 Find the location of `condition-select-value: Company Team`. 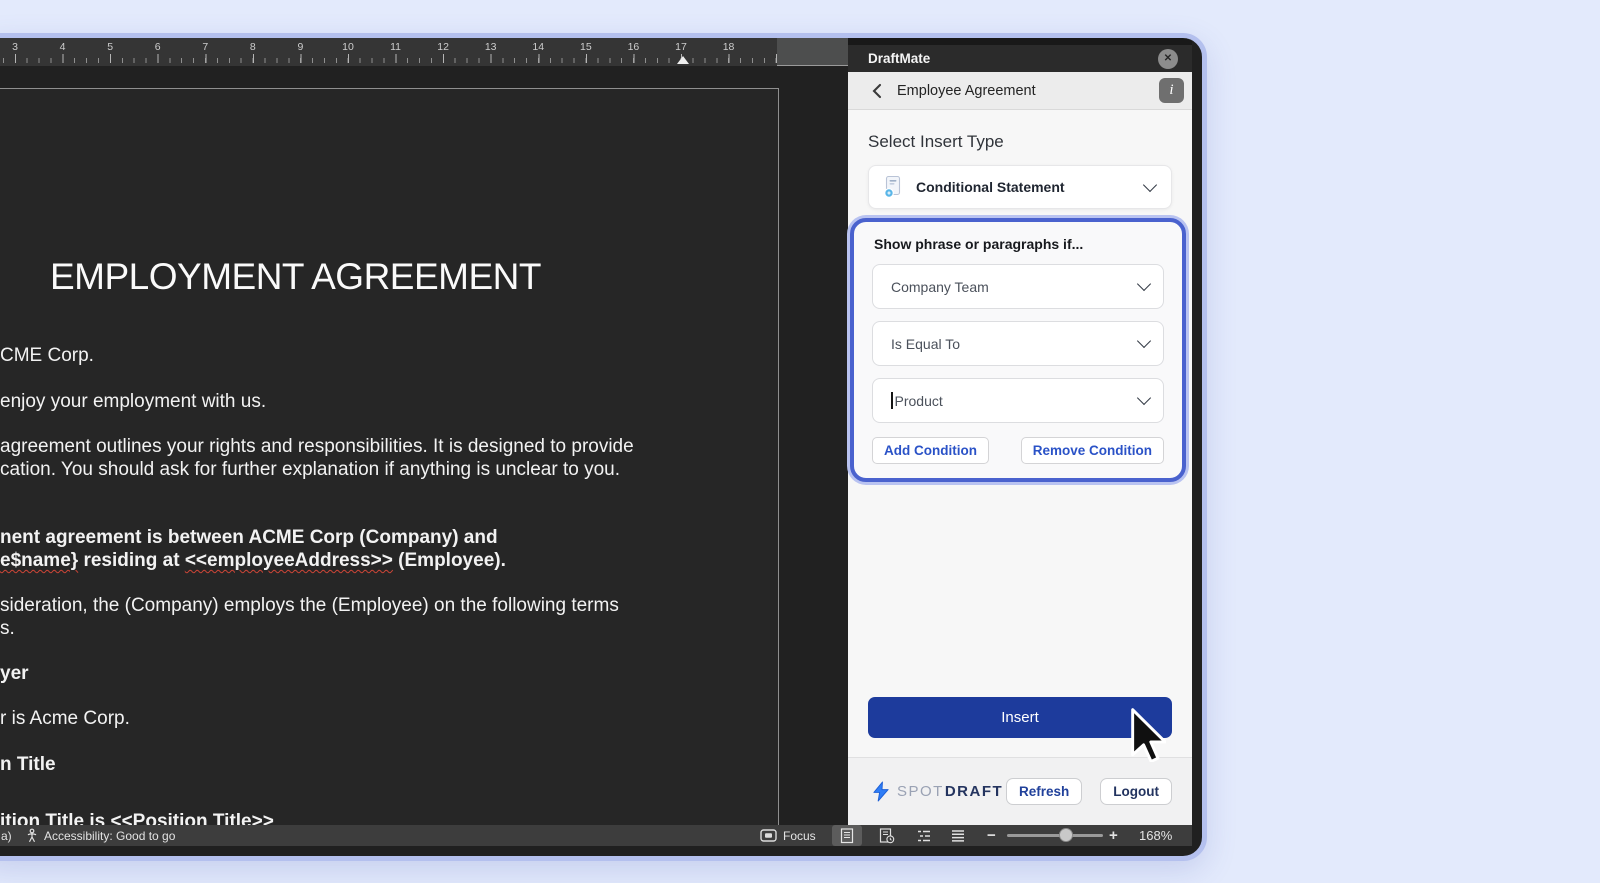

condition-select-value: Company Team is located at coordinates (940, 286).